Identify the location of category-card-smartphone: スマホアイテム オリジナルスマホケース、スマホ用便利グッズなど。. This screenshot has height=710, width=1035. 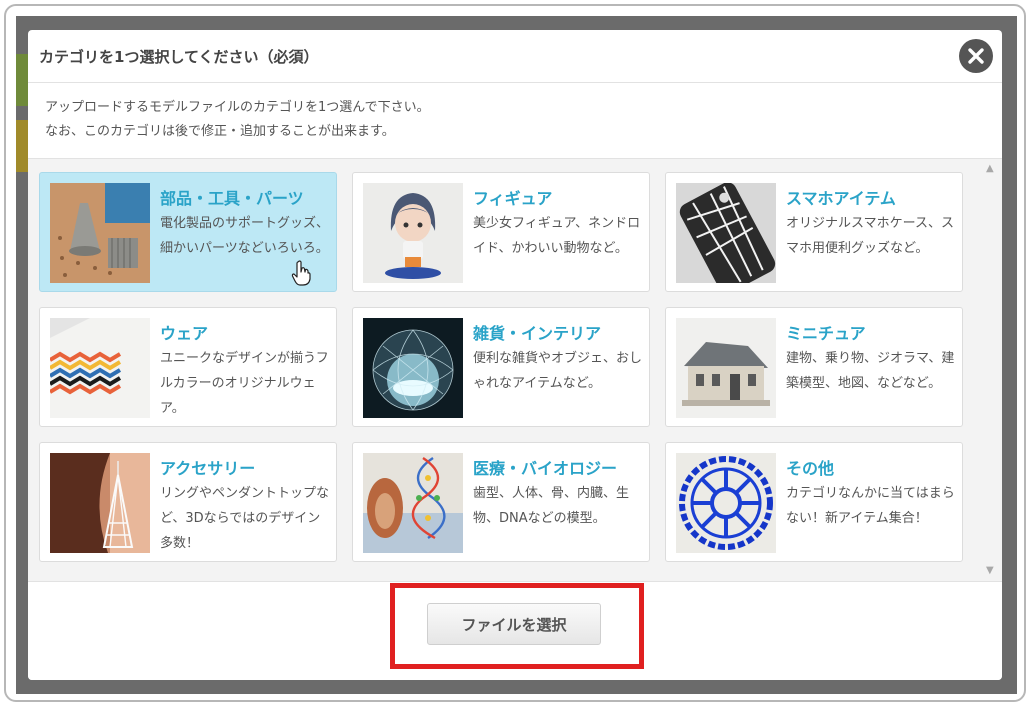
(814, 232).